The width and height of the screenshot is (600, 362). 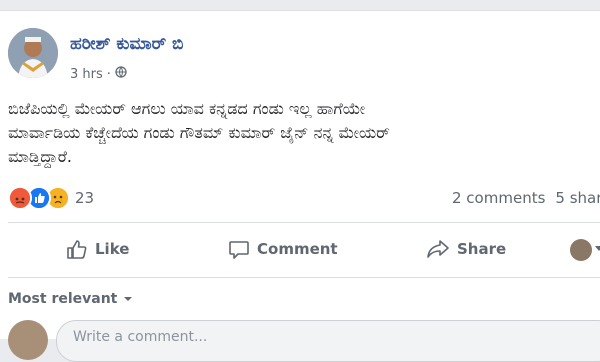 I want to click on thumbs-up-icon, so click(x=77, y=249).